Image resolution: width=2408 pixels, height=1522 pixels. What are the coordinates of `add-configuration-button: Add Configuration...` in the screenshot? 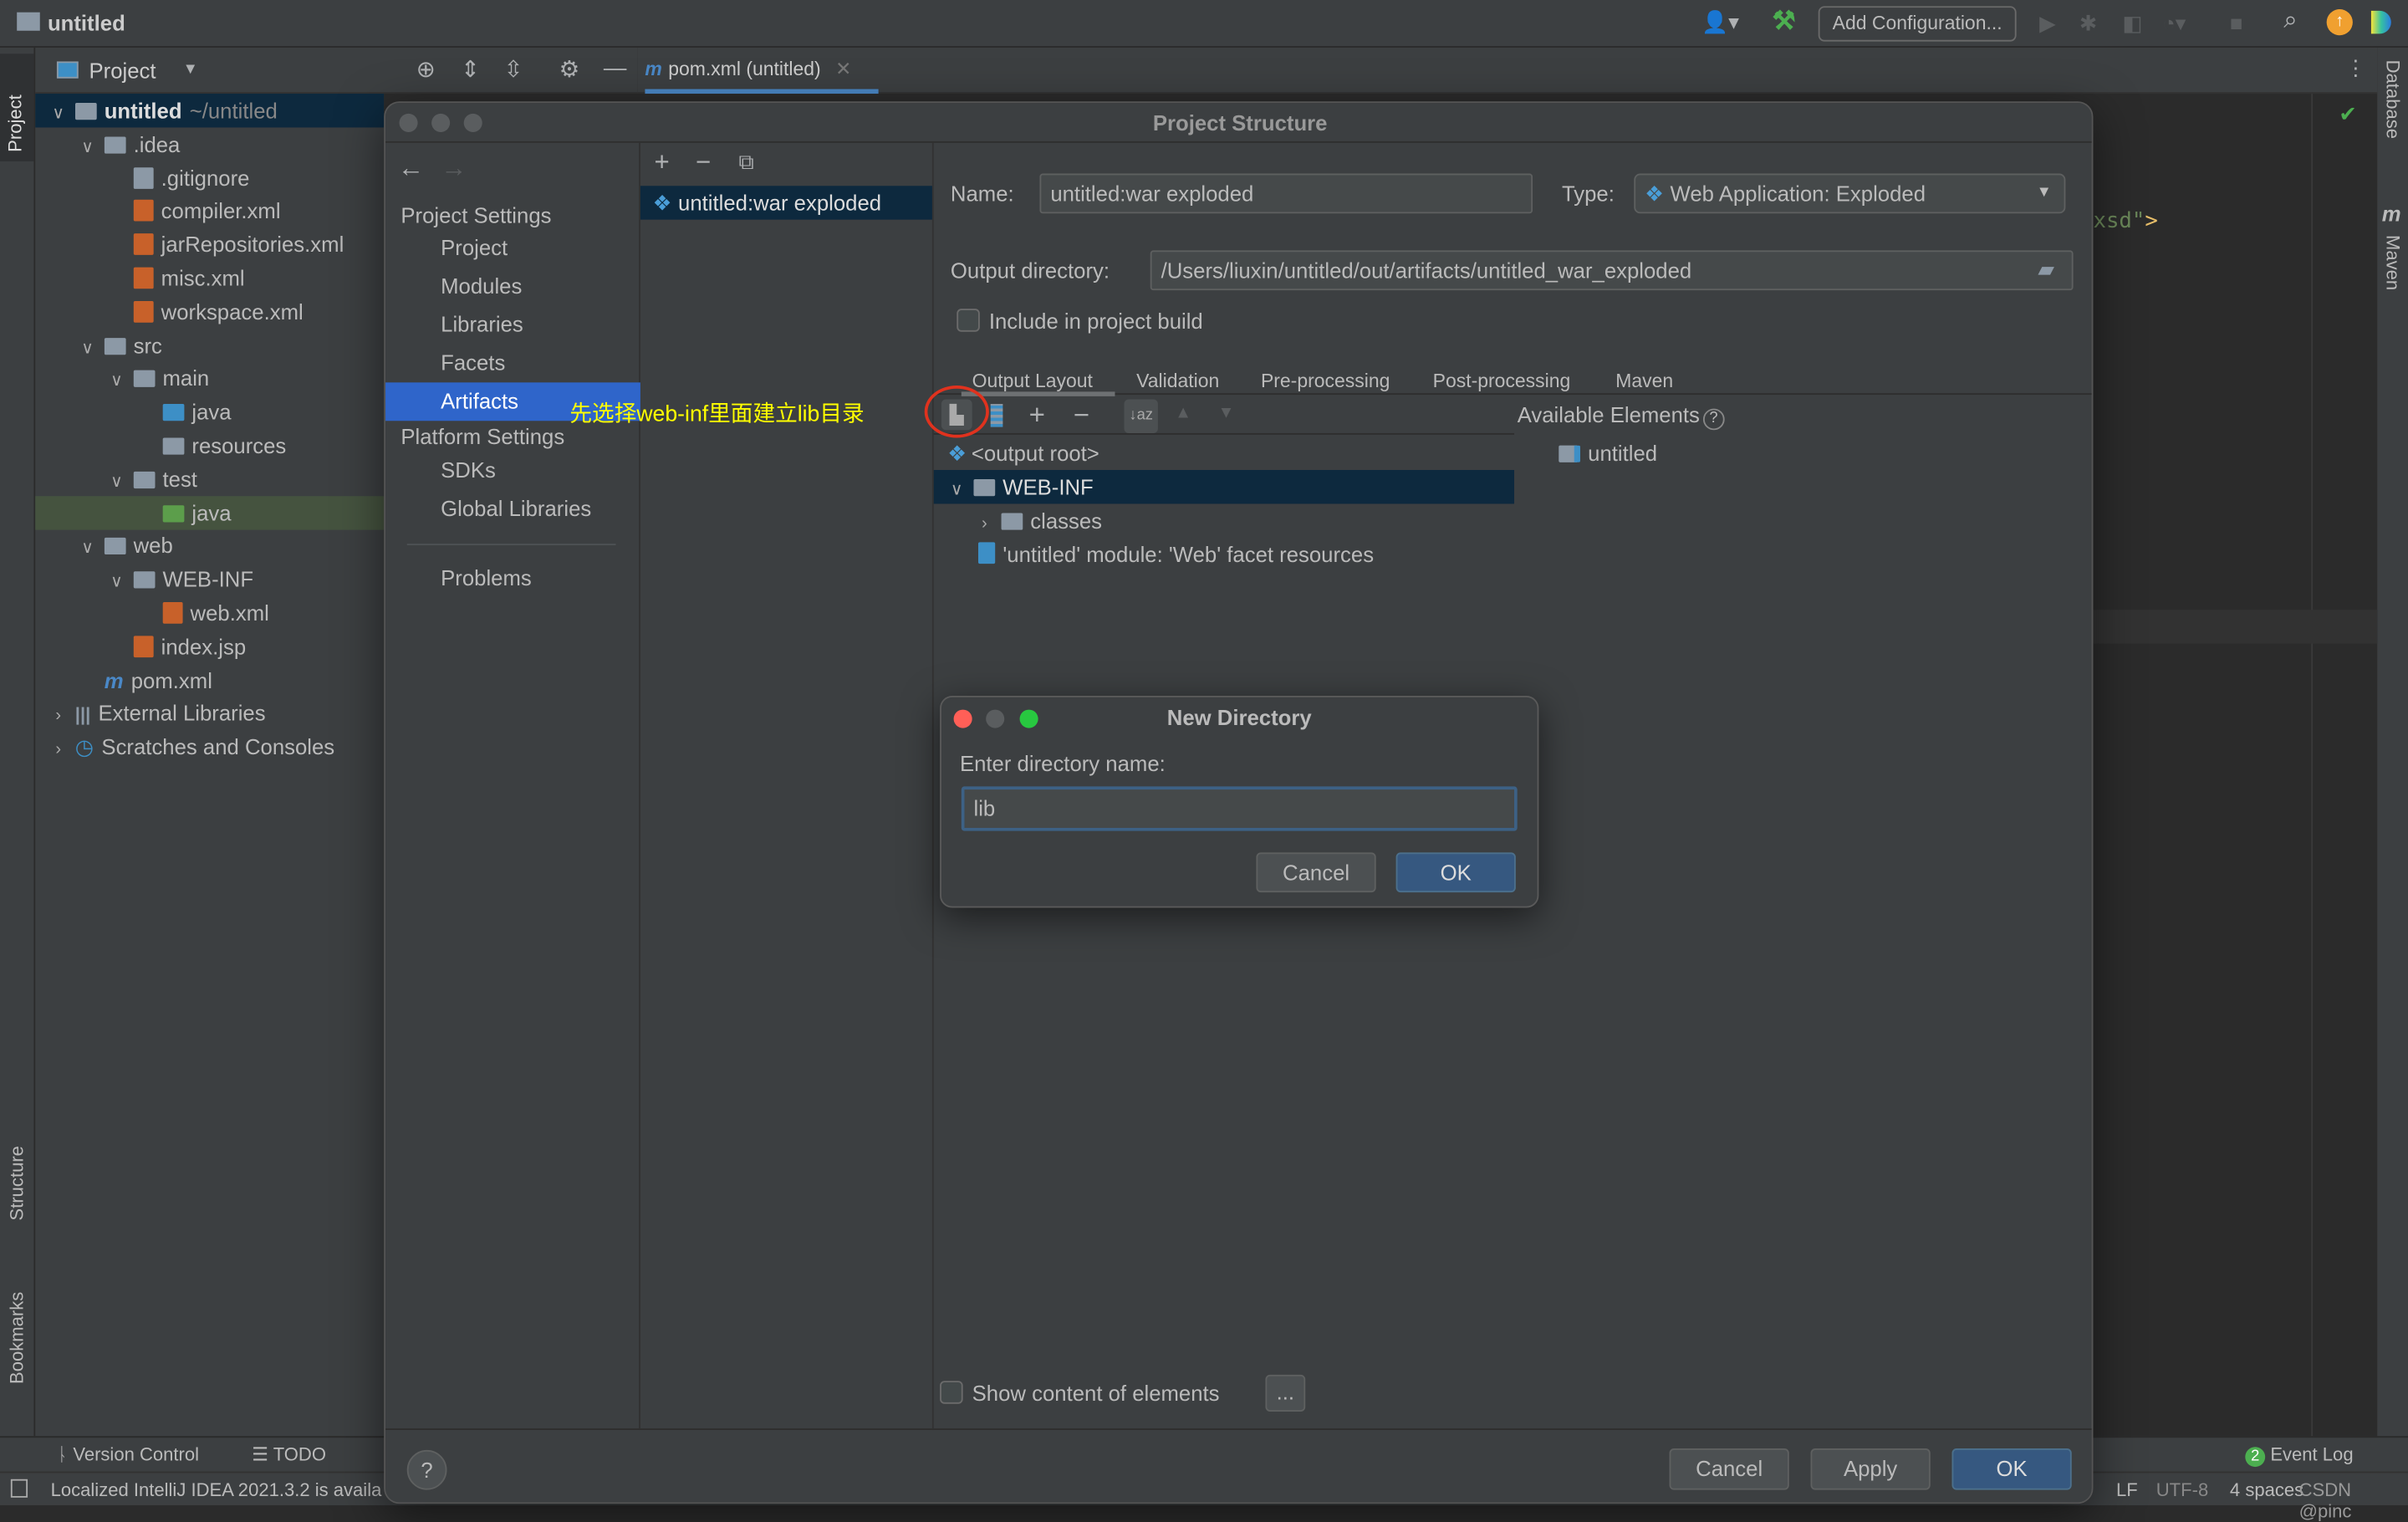 It's located at (1918, 24).